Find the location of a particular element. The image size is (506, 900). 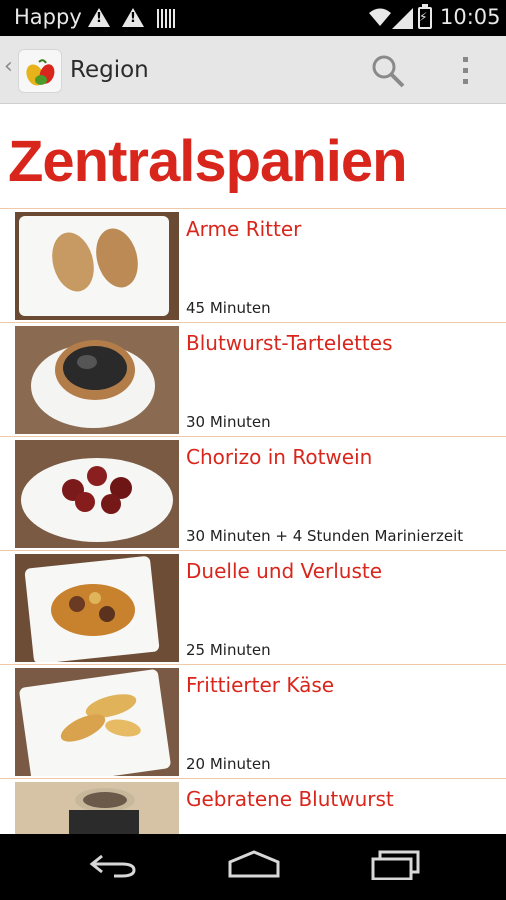

navigation-bar is located at coordinates (253, 867).